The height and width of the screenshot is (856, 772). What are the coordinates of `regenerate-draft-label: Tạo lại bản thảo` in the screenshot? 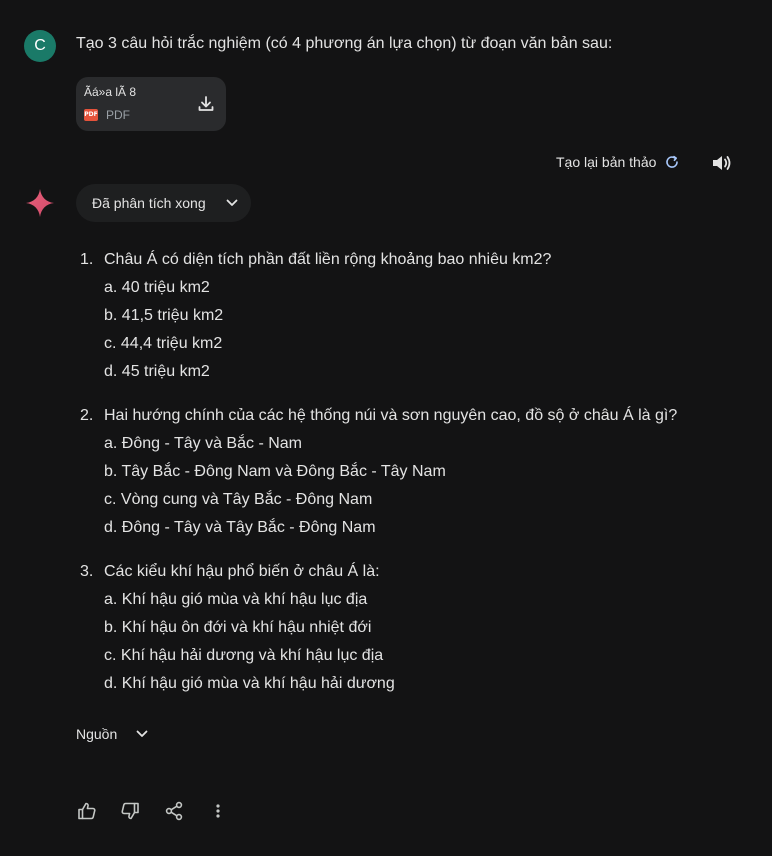 It's located at (606, 162).